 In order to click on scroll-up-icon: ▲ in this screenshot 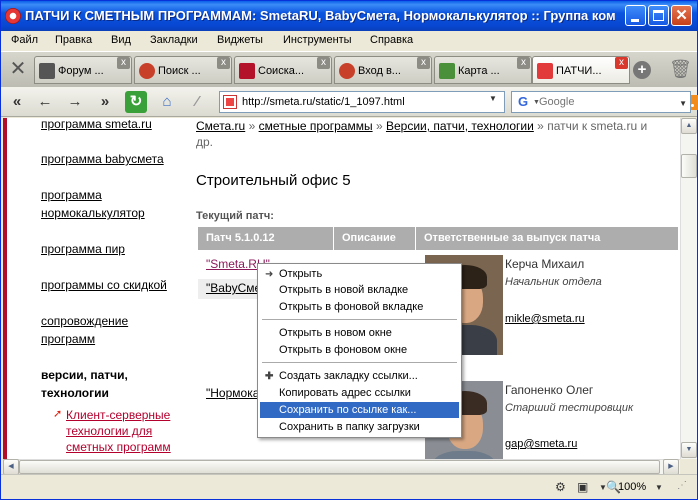, I will do `click(689, 126)`.